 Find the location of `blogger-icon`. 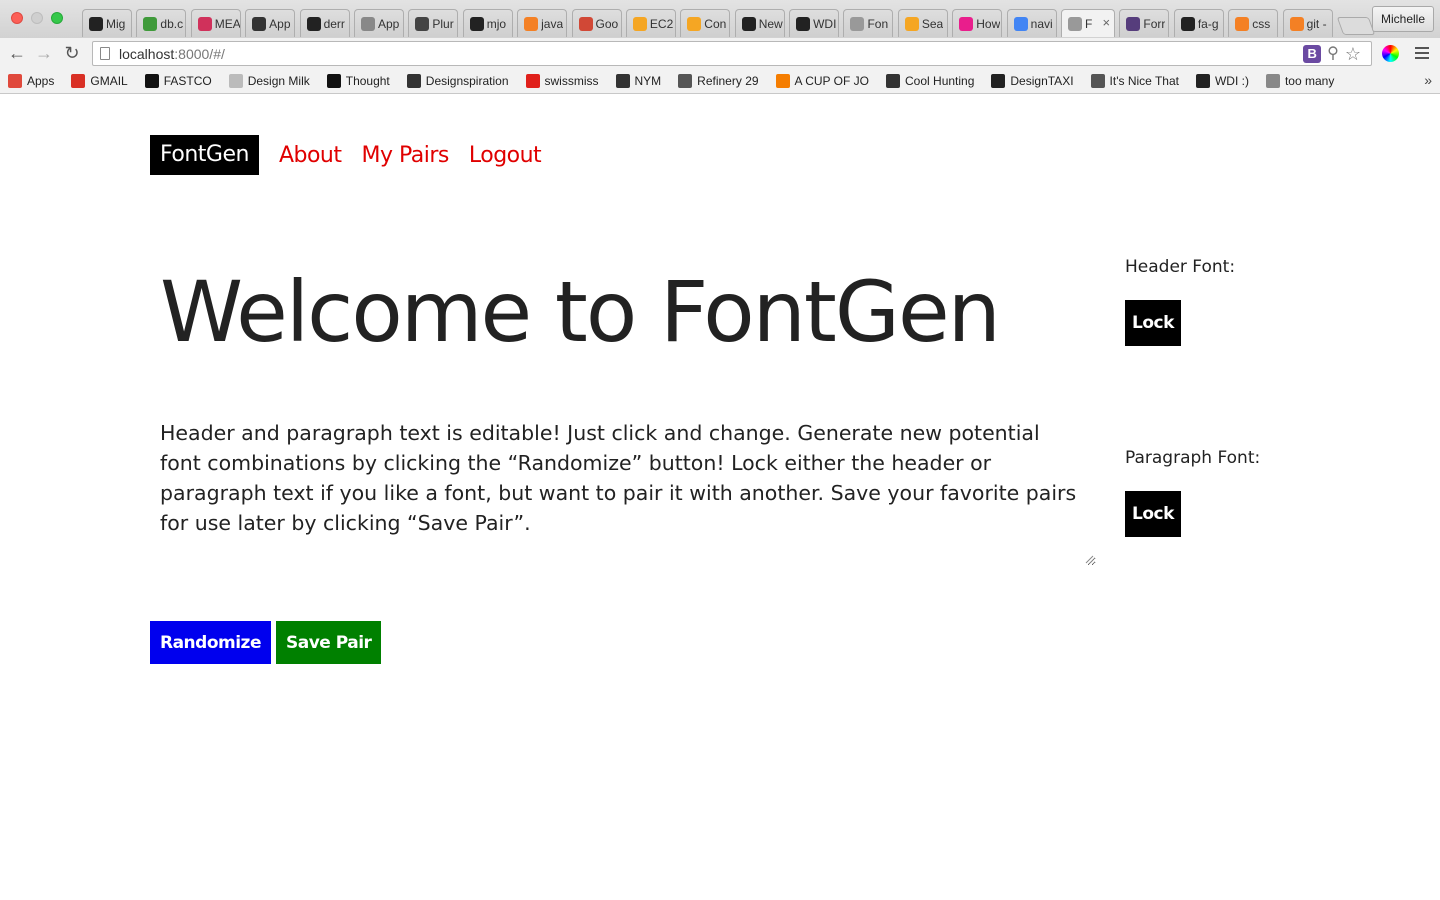

blogger-icon is located at coordinates (782, 81).